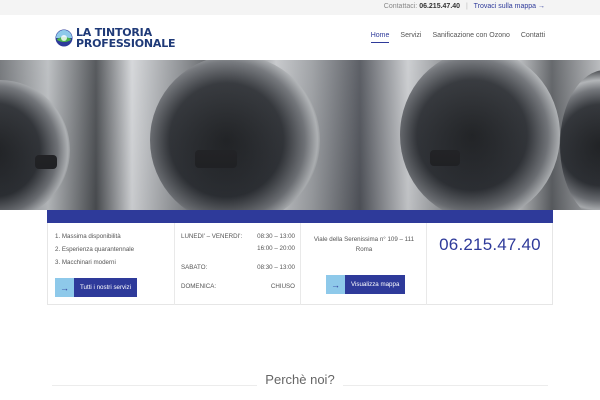  I want to click on address-line1: Viale della Serenissima n° 109 – 111, so click(364, 239).